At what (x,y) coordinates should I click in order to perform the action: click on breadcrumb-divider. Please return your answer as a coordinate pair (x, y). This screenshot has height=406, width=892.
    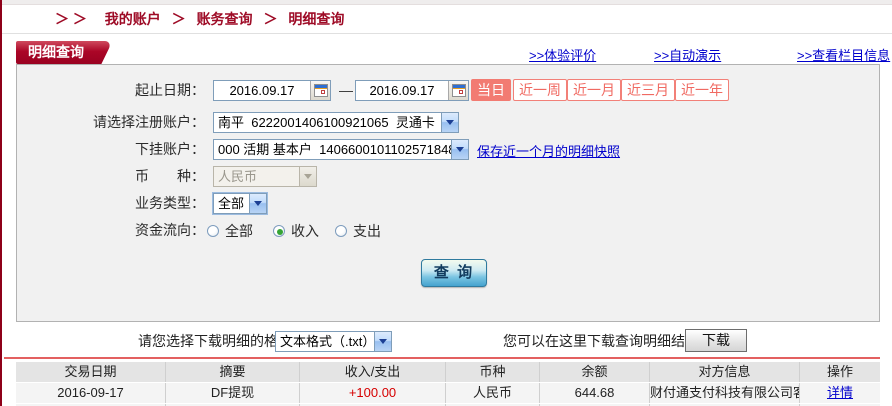
    Looking at the image, I should click on (447, 33).